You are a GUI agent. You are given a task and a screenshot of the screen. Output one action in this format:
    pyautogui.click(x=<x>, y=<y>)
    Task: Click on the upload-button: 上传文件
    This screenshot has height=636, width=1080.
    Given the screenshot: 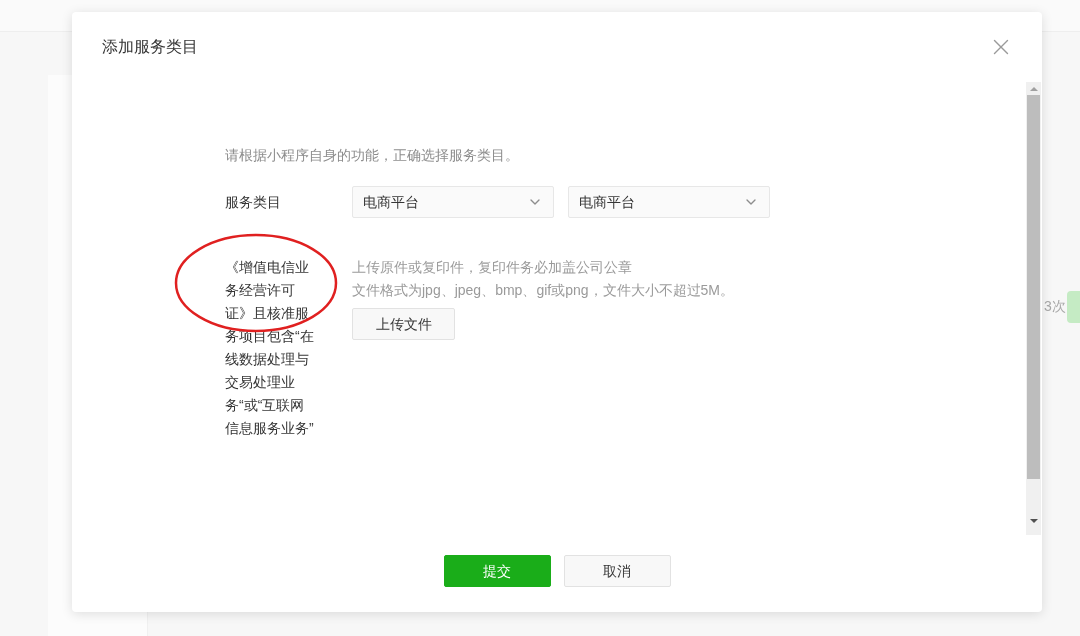 What is the action you would take?
    pyautogui.click(x=403, y=324)
    